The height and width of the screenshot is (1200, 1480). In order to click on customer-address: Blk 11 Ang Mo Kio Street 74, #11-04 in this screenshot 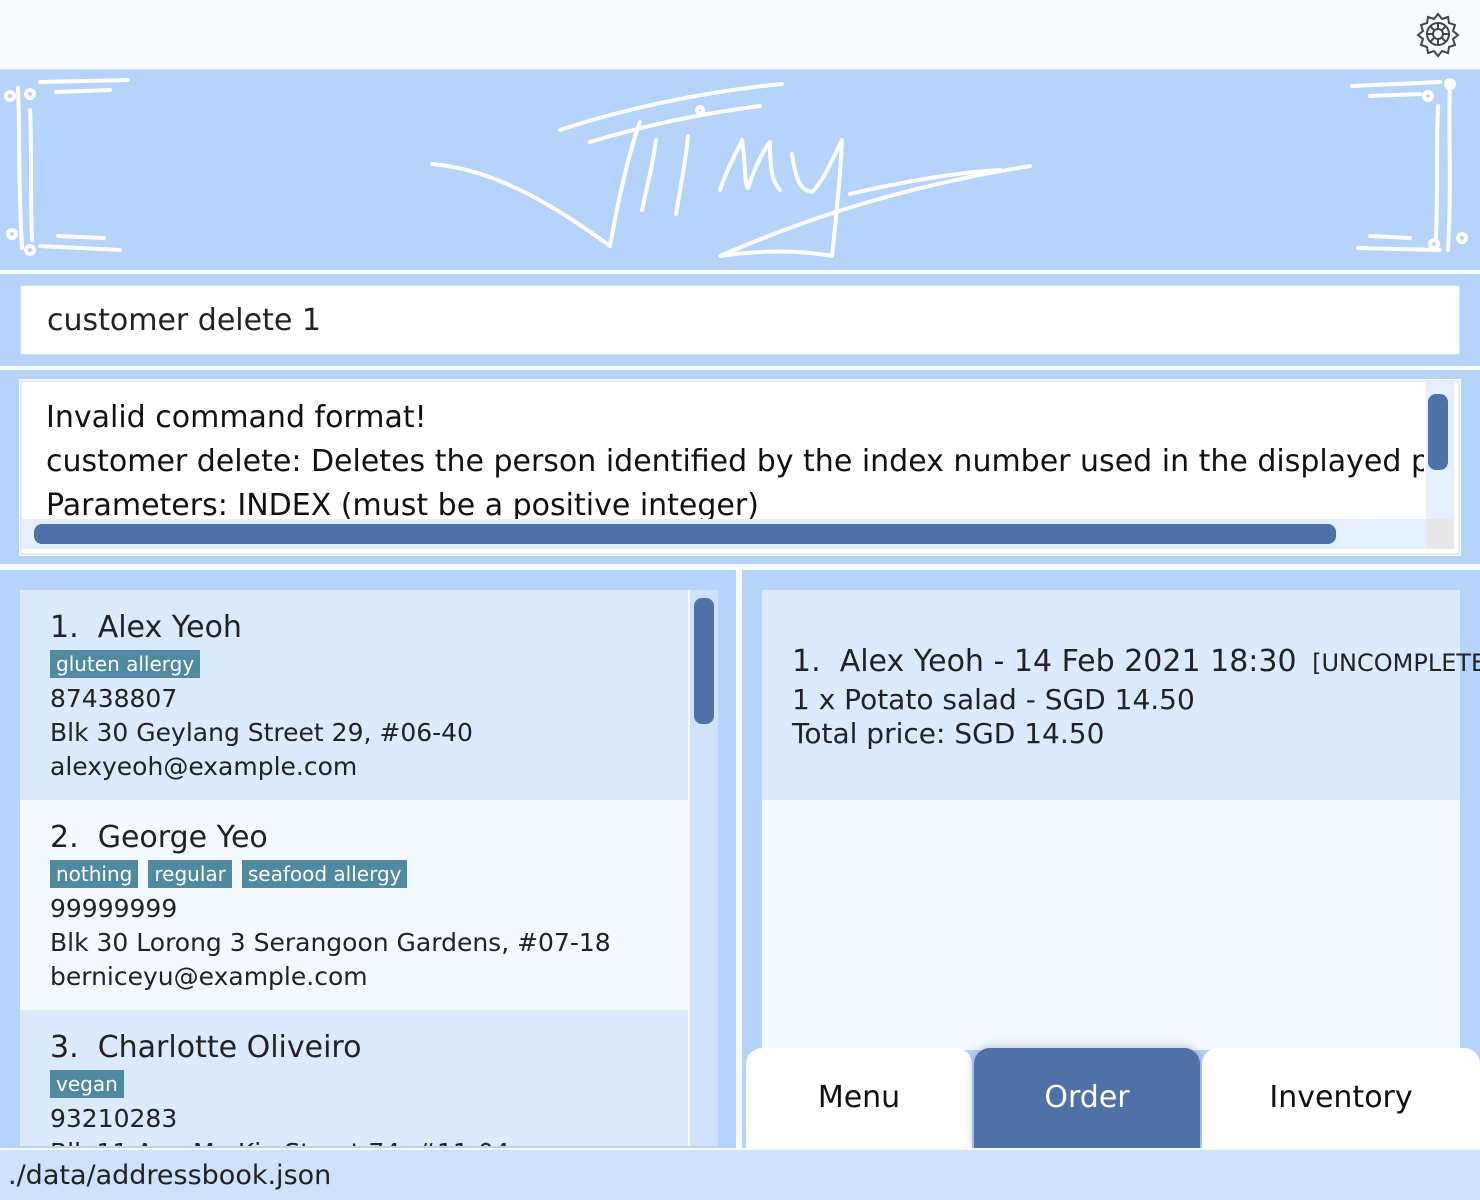, I will do `click(354, 1141)`.